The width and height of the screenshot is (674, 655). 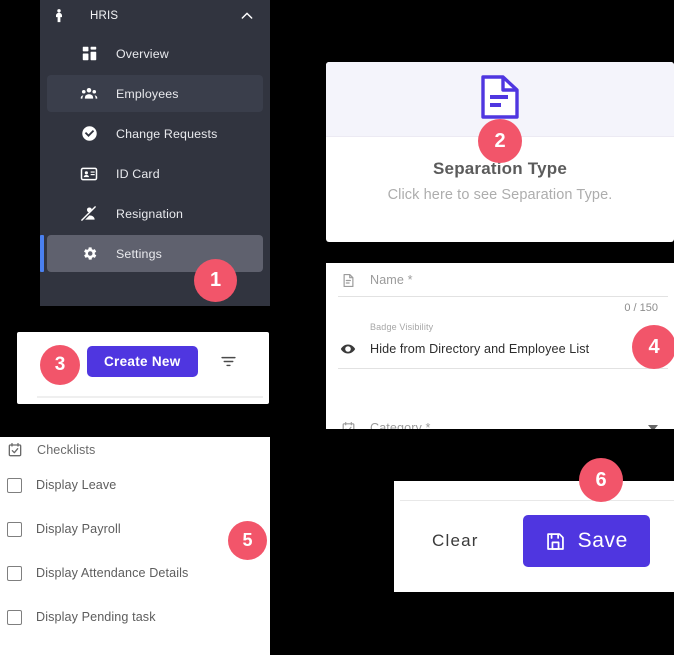 What do you see at coordinates (150, 213) in the screenshot?
I see `sidebar-item-label: Resignation` at bounding box center [150, 213].